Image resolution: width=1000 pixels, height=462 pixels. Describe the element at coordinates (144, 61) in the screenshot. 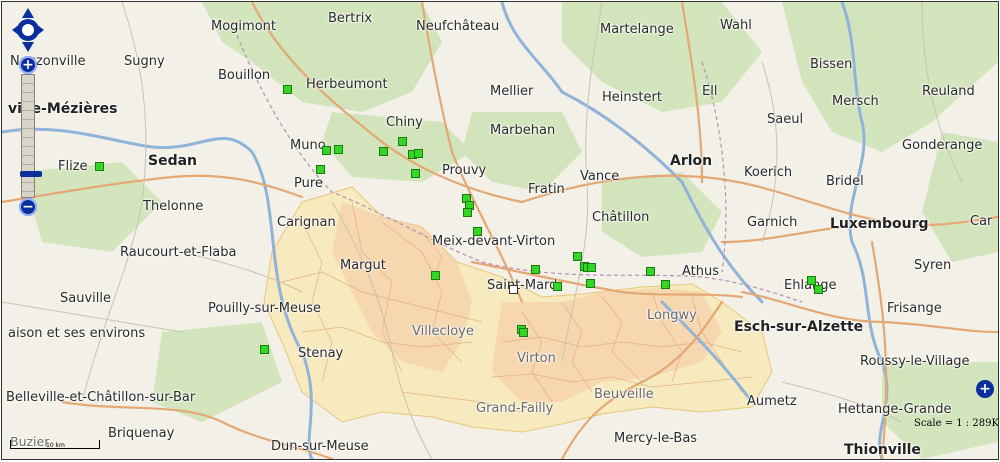

I see `place-label: Sugny` at that location.